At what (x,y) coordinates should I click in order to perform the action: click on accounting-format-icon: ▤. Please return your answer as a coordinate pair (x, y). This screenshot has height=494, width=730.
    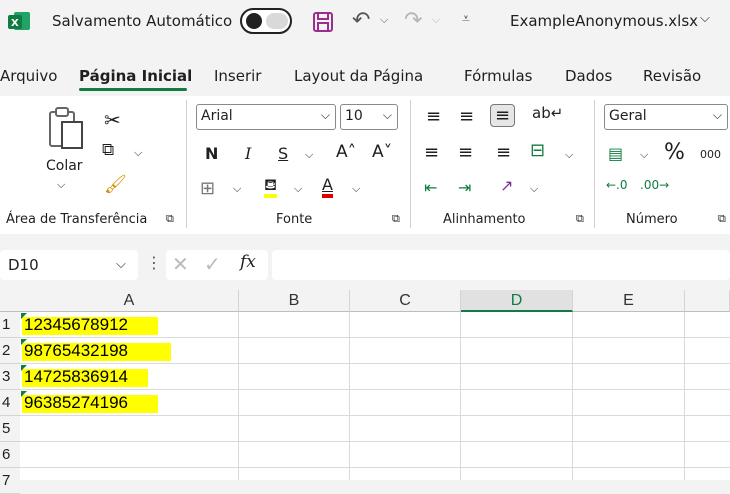
    Looking at the image, I should click on (615, 153).